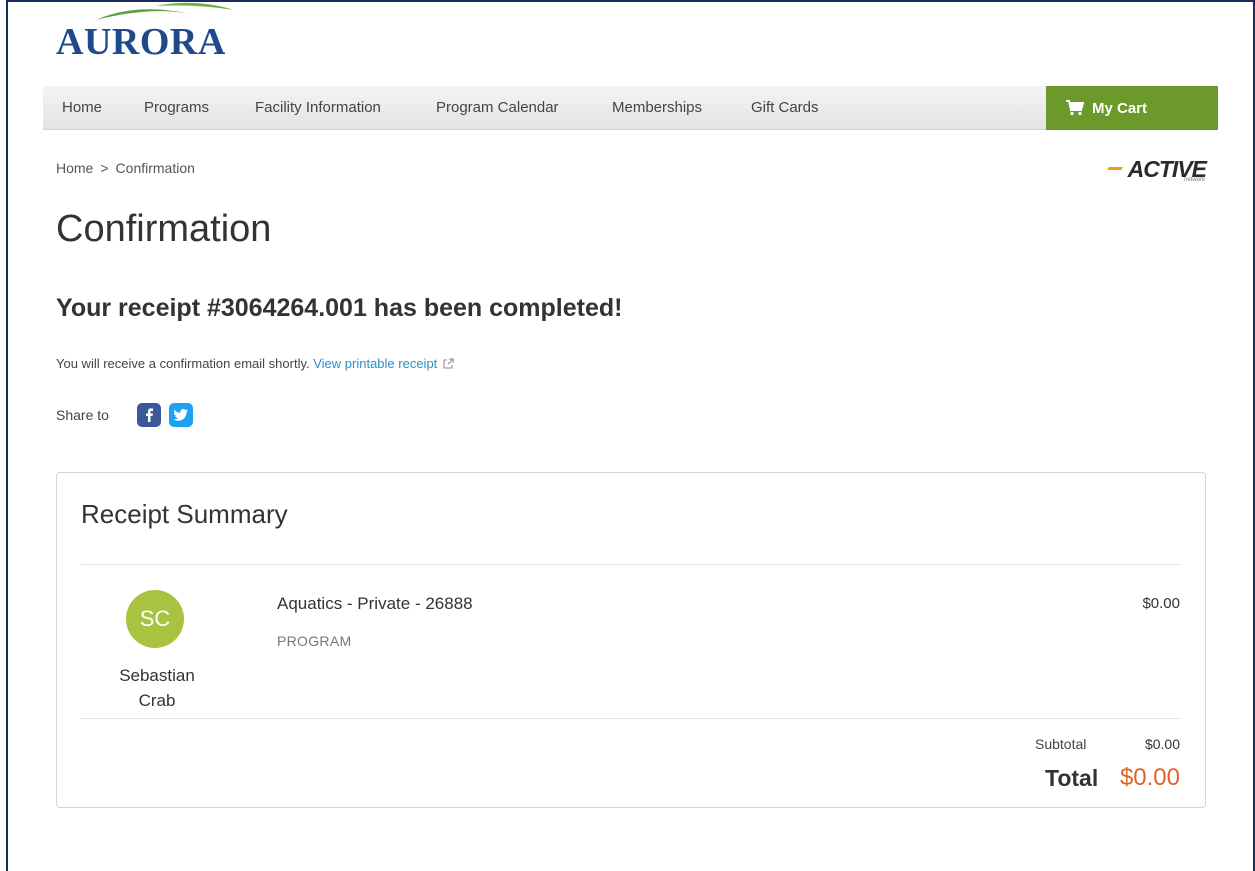  What do you see at coordinates (157, 688) in the screenshot?
I see `participant-name: Sebastian Crab` at bounding box center [157, 688].